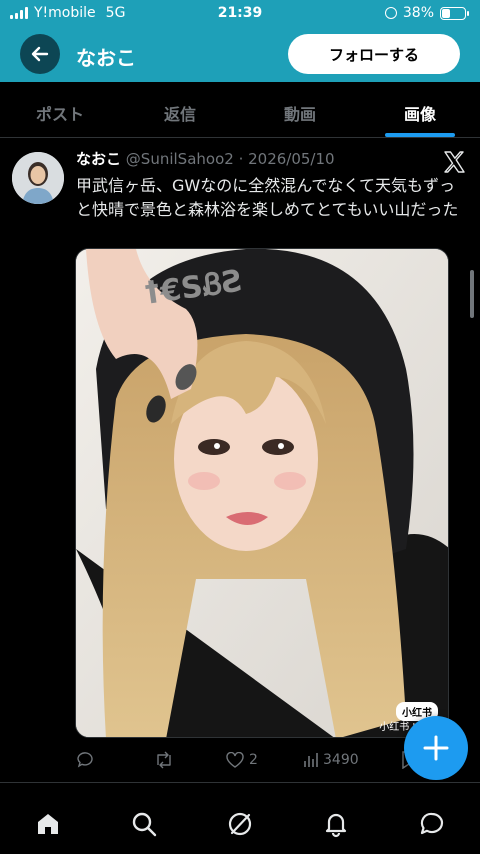 This screenshot has height=854, width=480. I want to click on notifications-icon, so click(336, 825).